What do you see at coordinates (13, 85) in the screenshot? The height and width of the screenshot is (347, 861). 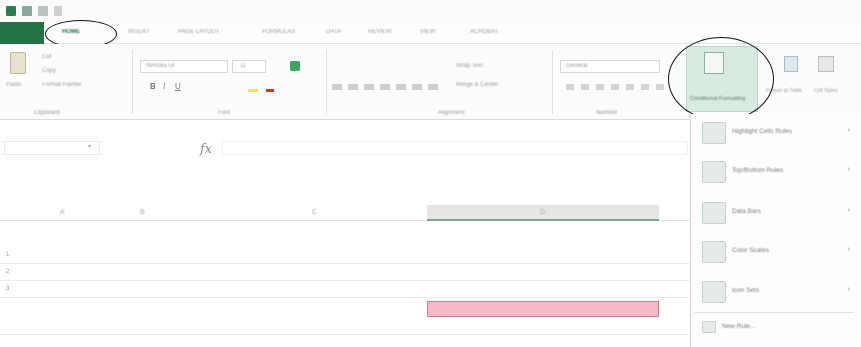 I see `paste-button: Paste` at bounding box center [13, 85].